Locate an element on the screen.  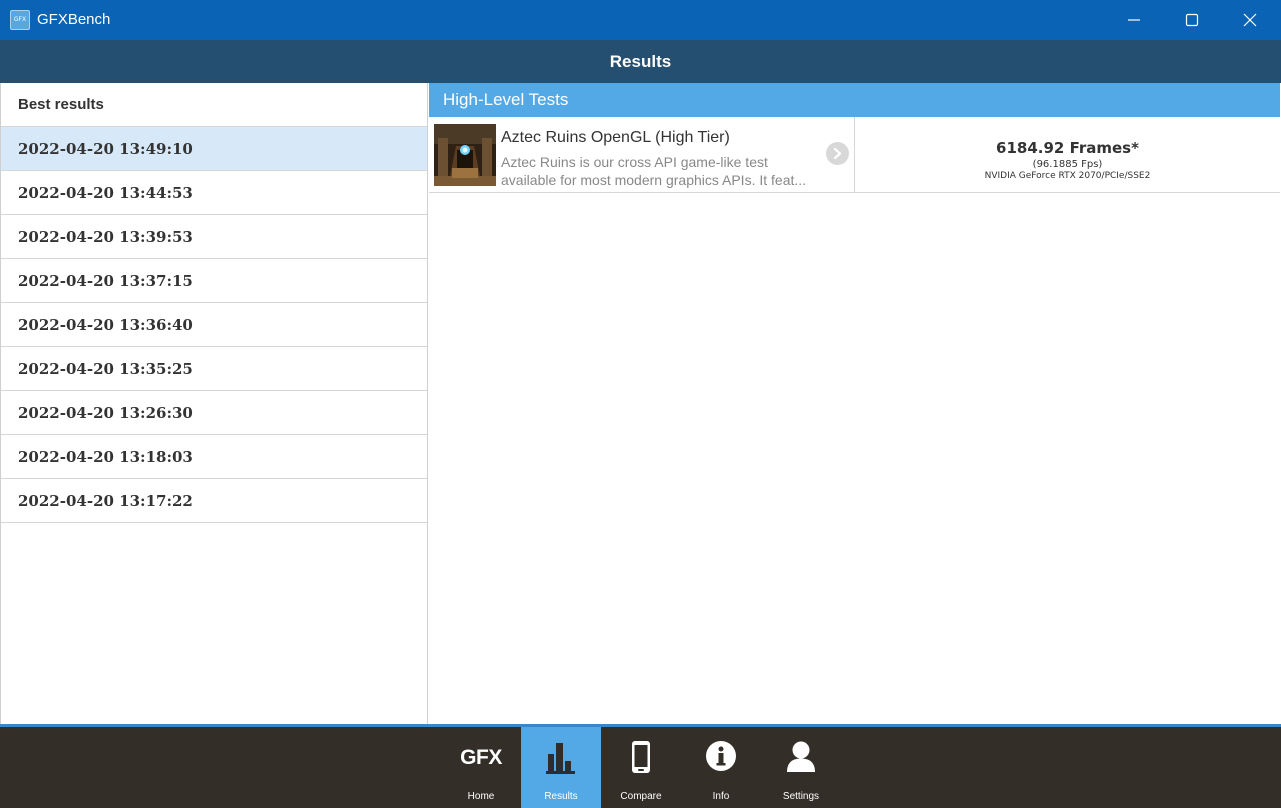
title-bar: GFX GFXBench is located at coordinates (640, 20).